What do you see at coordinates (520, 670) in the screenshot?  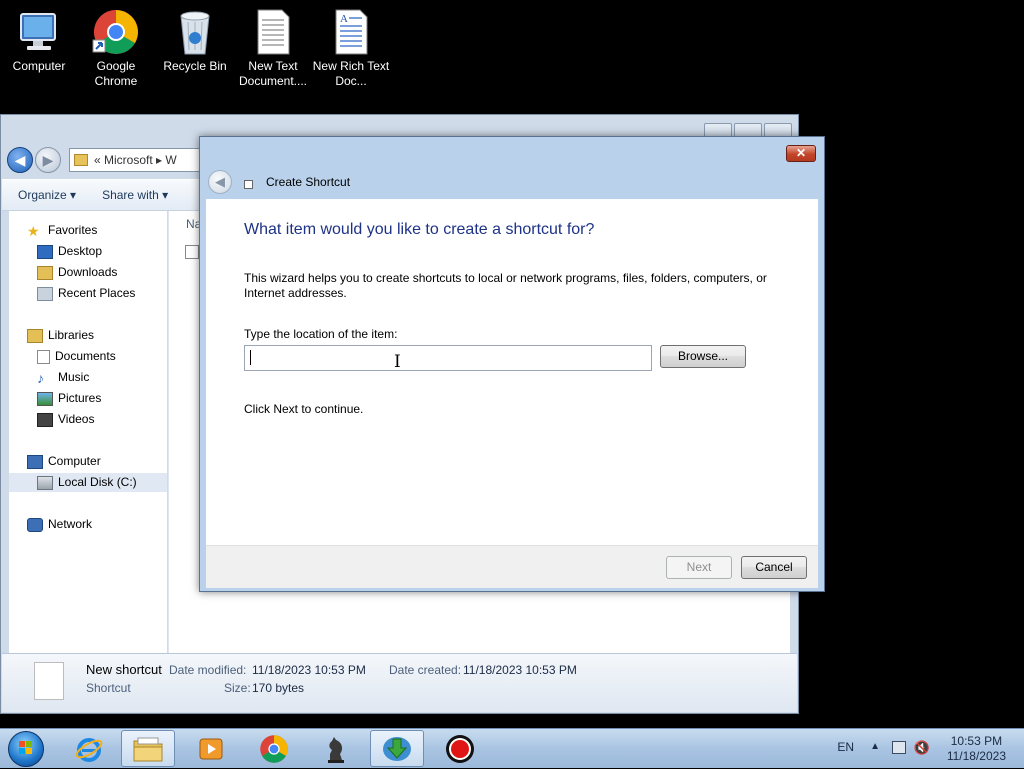 I see `details-date-created: 11/18/2023 10:53 PM` at bounding box center [520, 670].